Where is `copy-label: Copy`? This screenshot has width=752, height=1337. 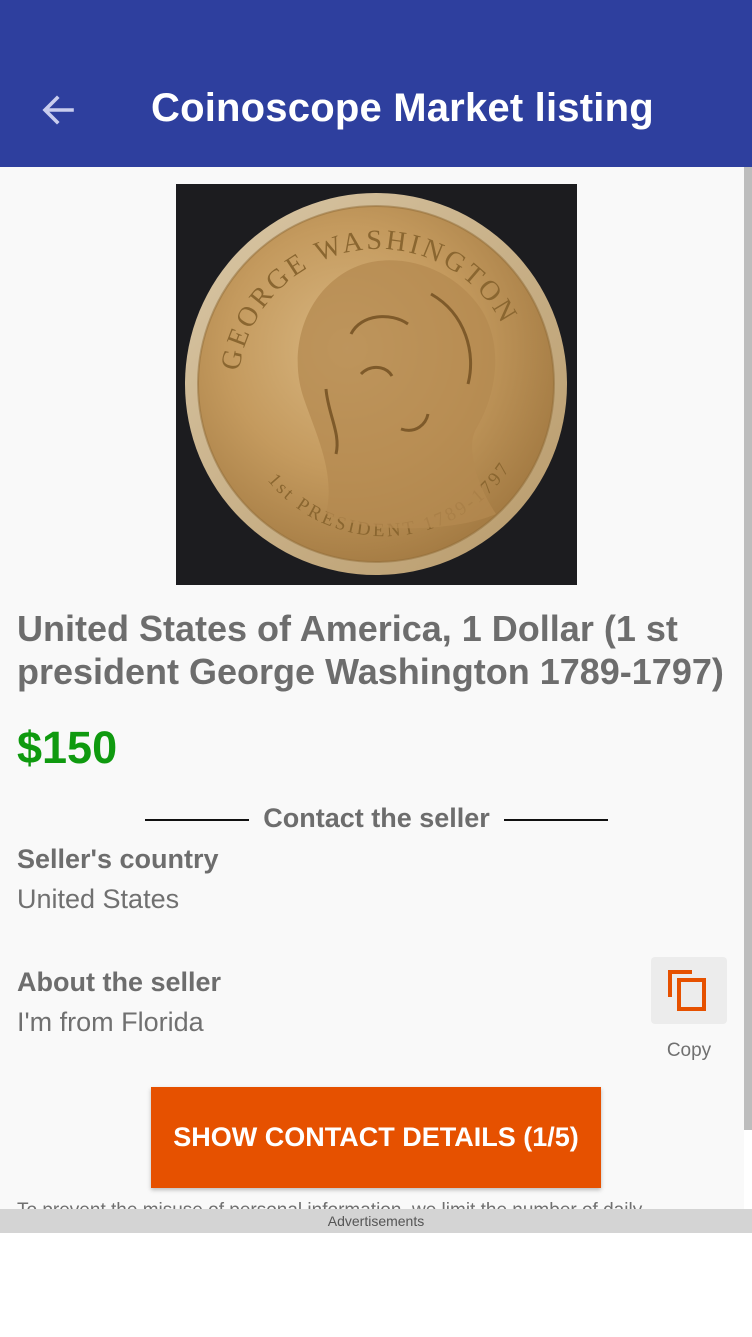
copy-label: Copy is located at coordinates (689, 1050).